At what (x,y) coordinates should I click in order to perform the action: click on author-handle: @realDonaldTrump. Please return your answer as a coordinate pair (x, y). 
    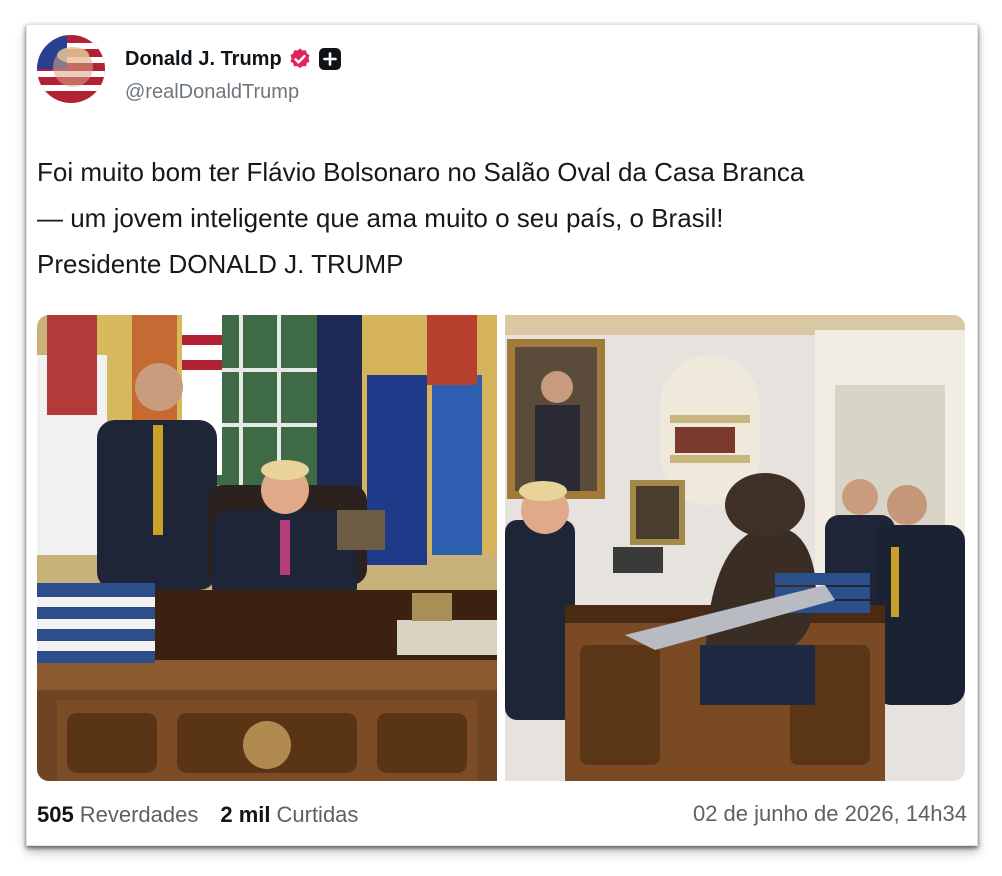
    Looking at the image, I should click on (212, 92).